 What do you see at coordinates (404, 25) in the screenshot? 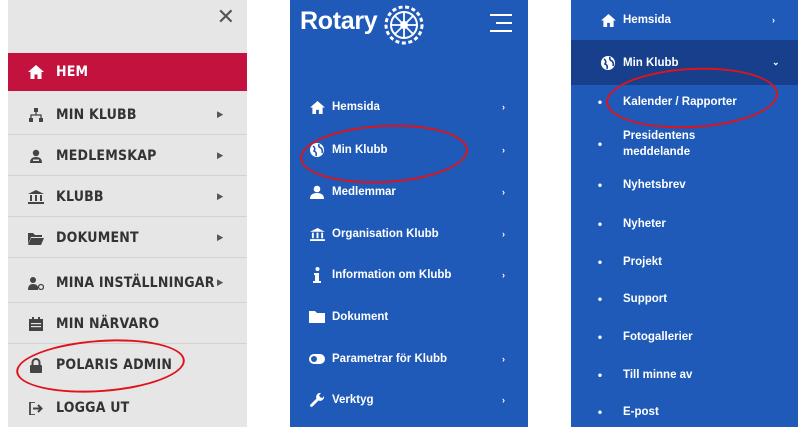
I see `rotary-wheel-icon` at bounding box center [404, 25].